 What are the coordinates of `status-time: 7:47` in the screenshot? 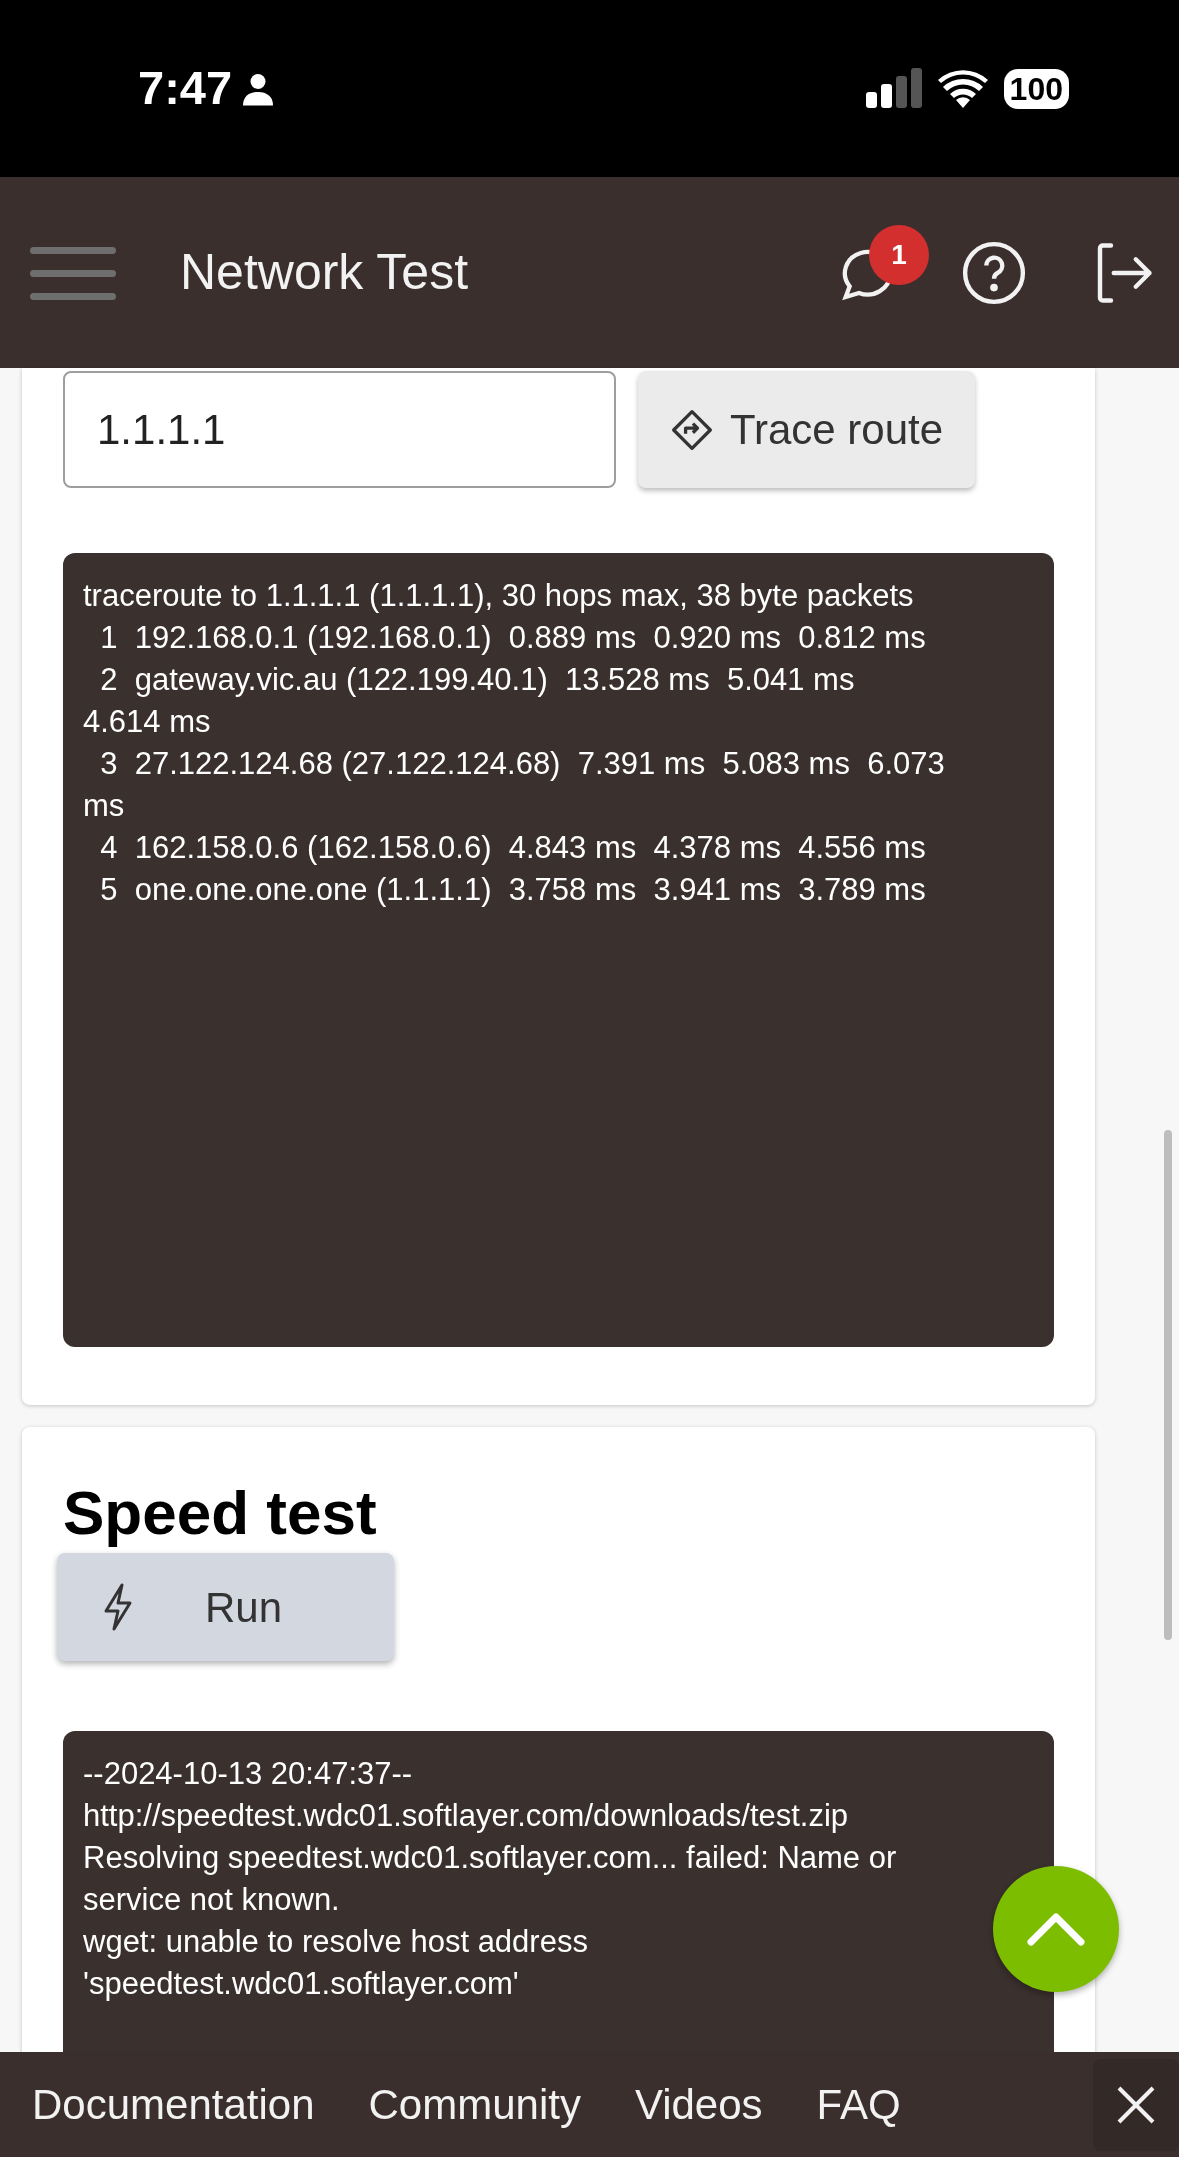 It's located at (185, 88).